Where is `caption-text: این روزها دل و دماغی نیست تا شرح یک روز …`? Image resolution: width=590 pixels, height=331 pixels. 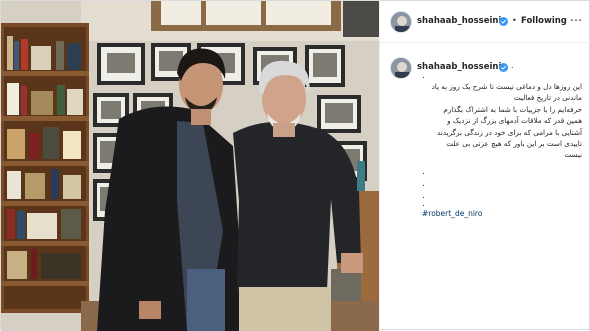
caption-text: این روزها دل و دماغی نیست تا شرح یک روز … is located at coordinates (496, 121).